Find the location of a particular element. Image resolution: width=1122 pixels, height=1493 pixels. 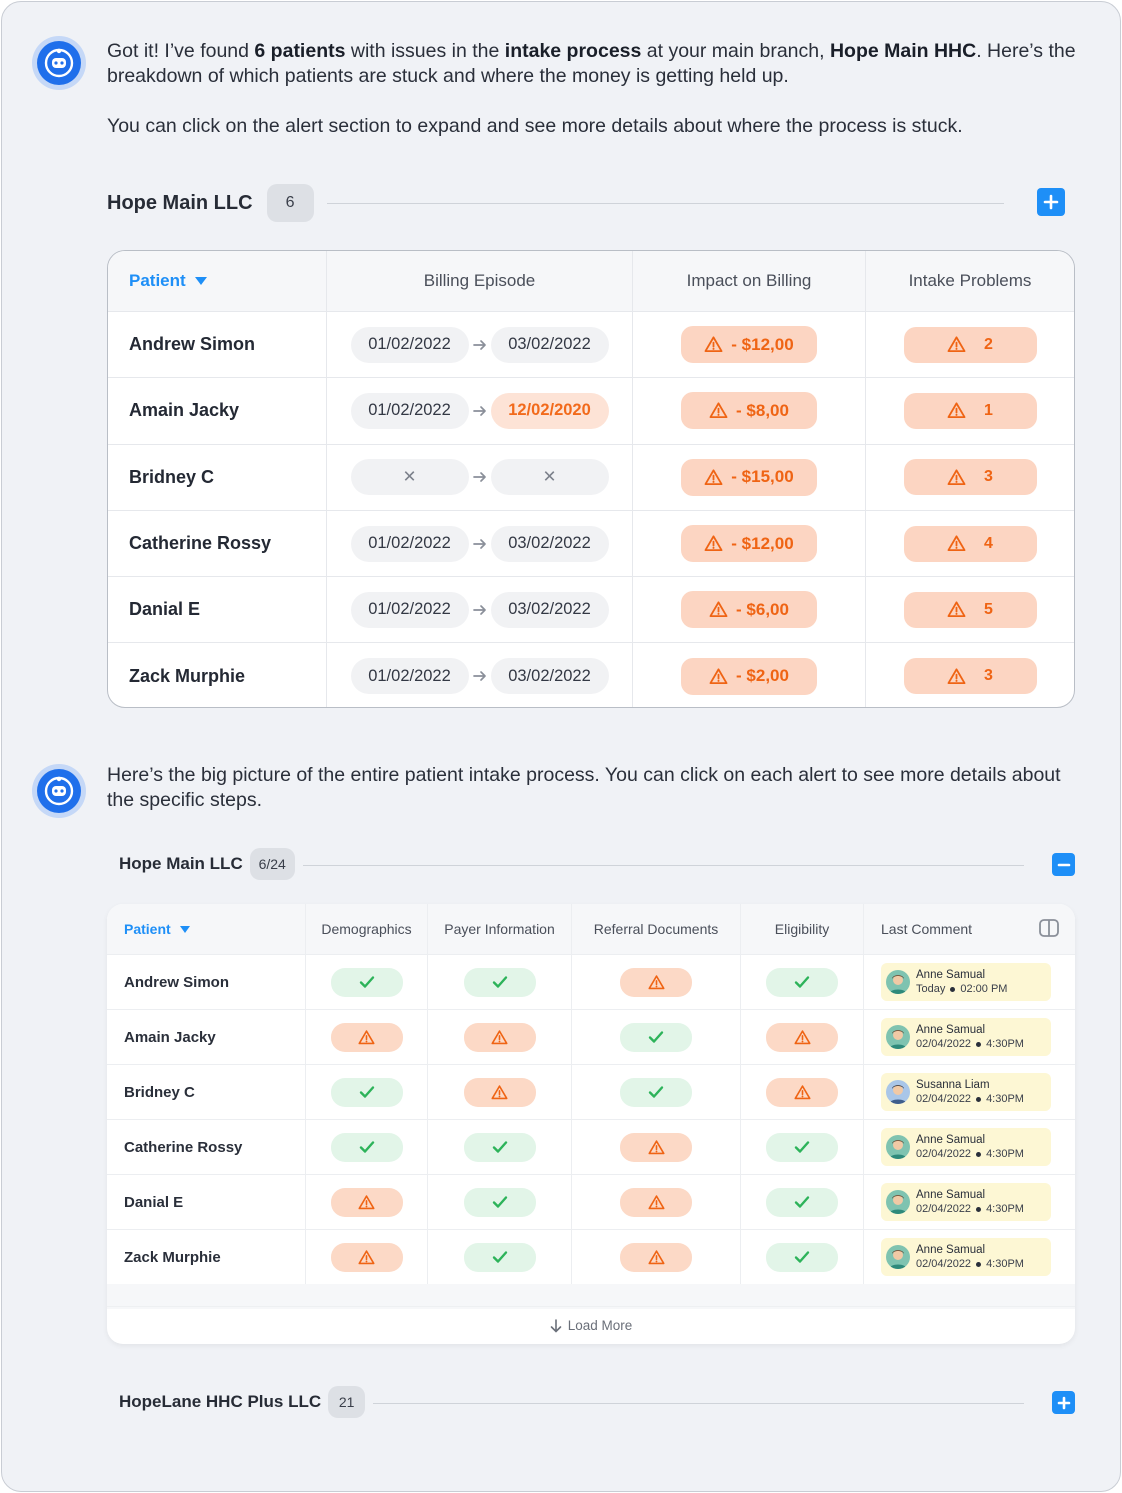

collapse-button is located at coordinates (1063, 864).